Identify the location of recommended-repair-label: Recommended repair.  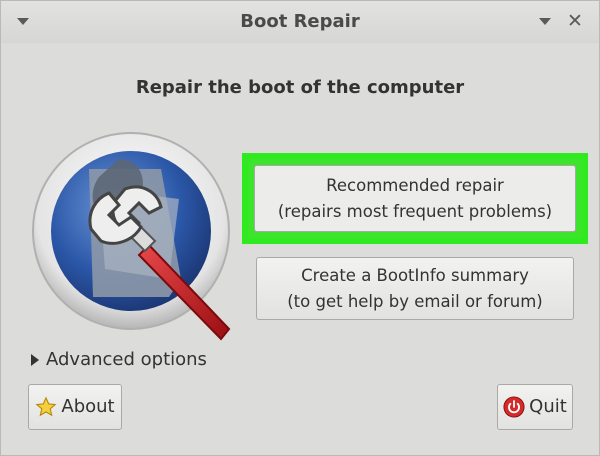
(415, 185).